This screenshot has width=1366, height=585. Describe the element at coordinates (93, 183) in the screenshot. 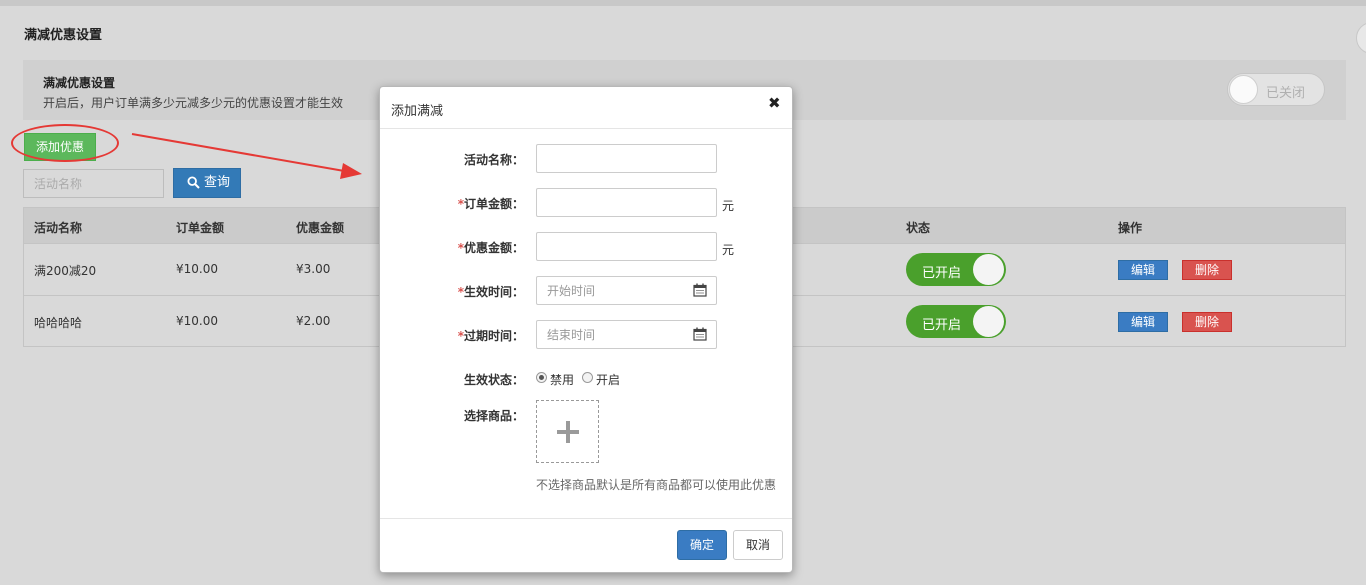

I see `search-input` at that location.